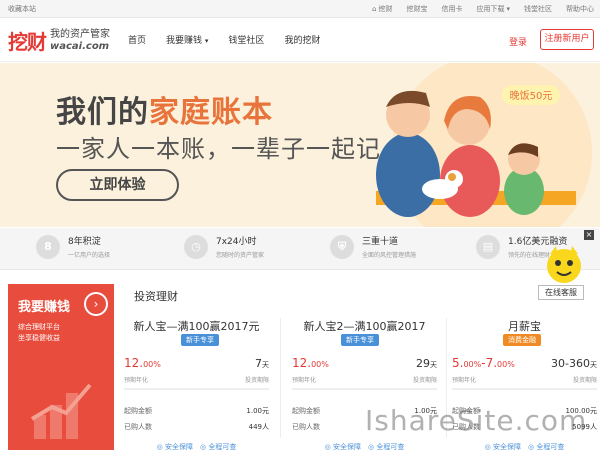  Describe the element at coordinates (524, 326) in the screenshot. I see `product-name: 月薪宝` at that location.